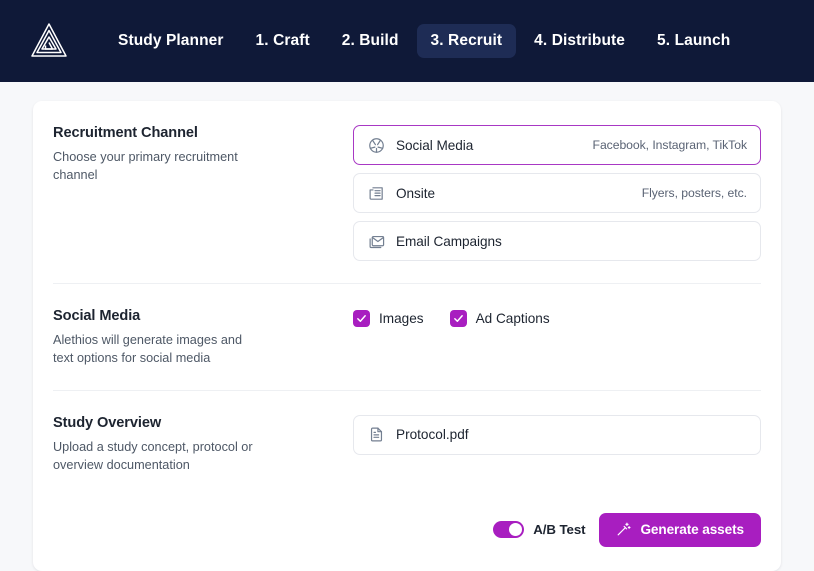 The height and width of the screenshot is (571, 814). I want to click on option-onsite: Onsite Flyers, posters, etc., so click(557, 193).